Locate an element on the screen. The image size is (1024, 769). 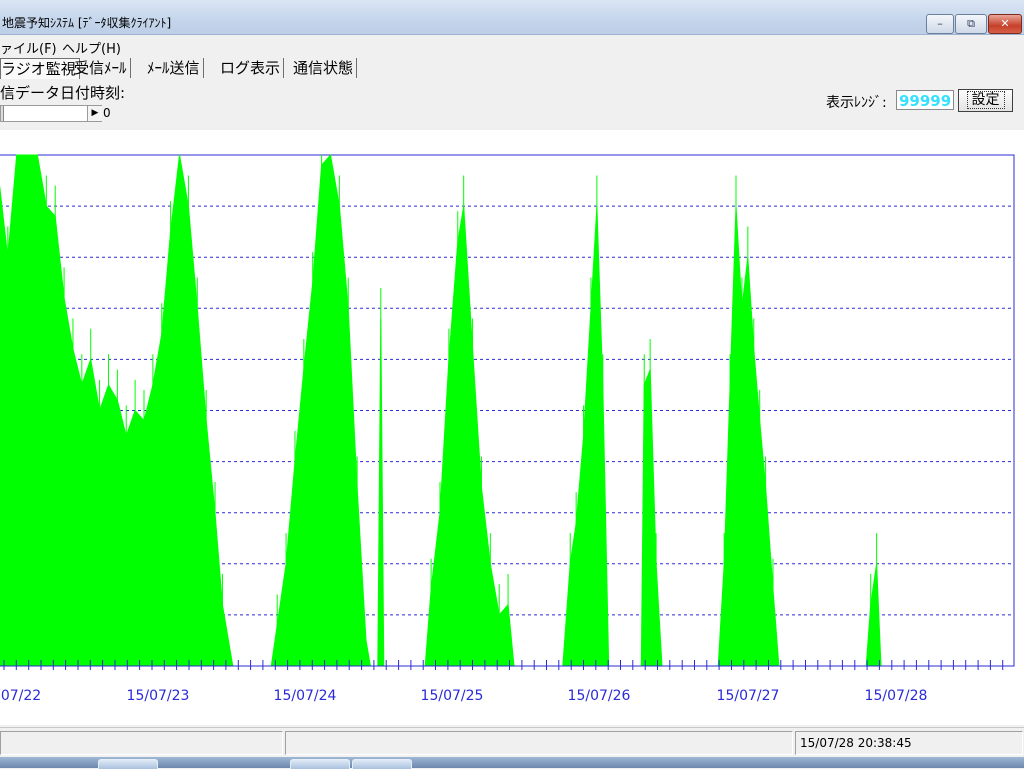
minimize-button: – is located at coordinates (940, 24).